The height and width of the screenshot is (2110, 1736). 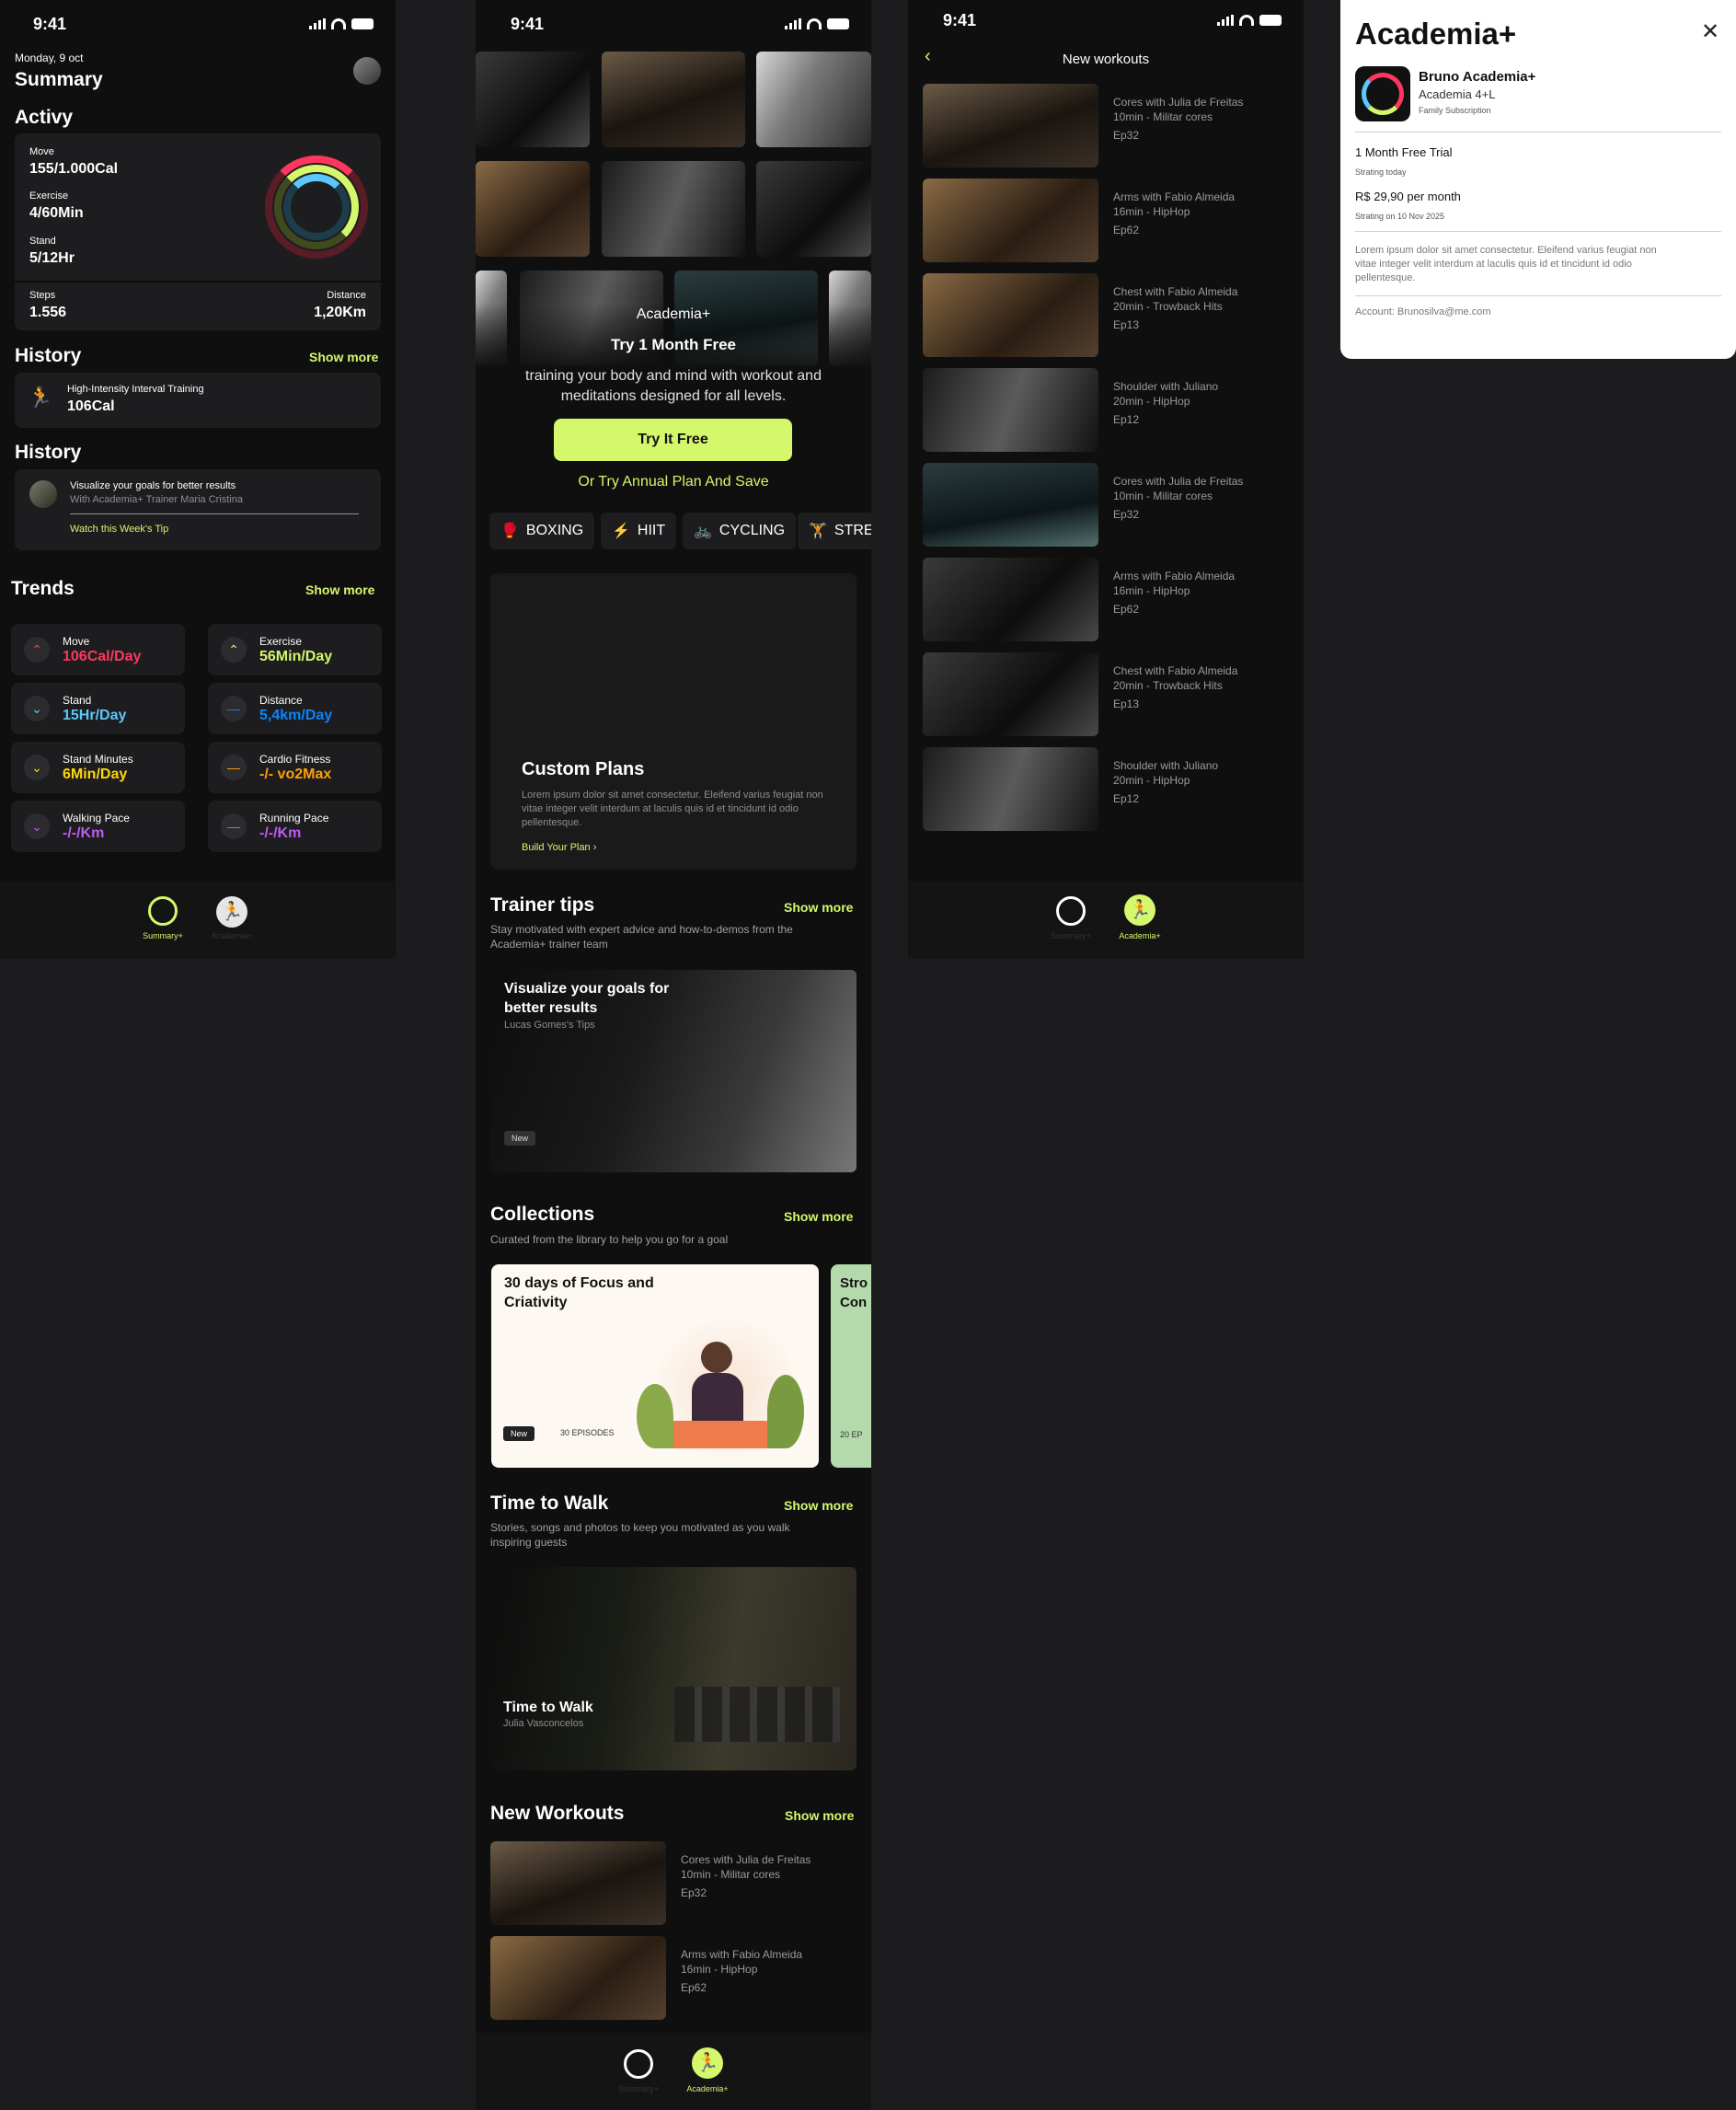 I want to click on collection-title: Stro Con, so click(x=854, y=1292).